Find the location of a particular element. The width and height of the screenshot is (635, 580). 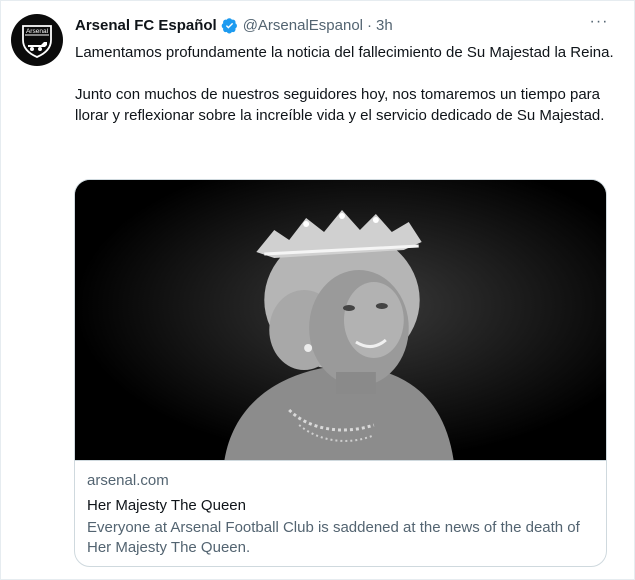

author-handle: @ArsenalEspanol is located at coordinates (303, 25).